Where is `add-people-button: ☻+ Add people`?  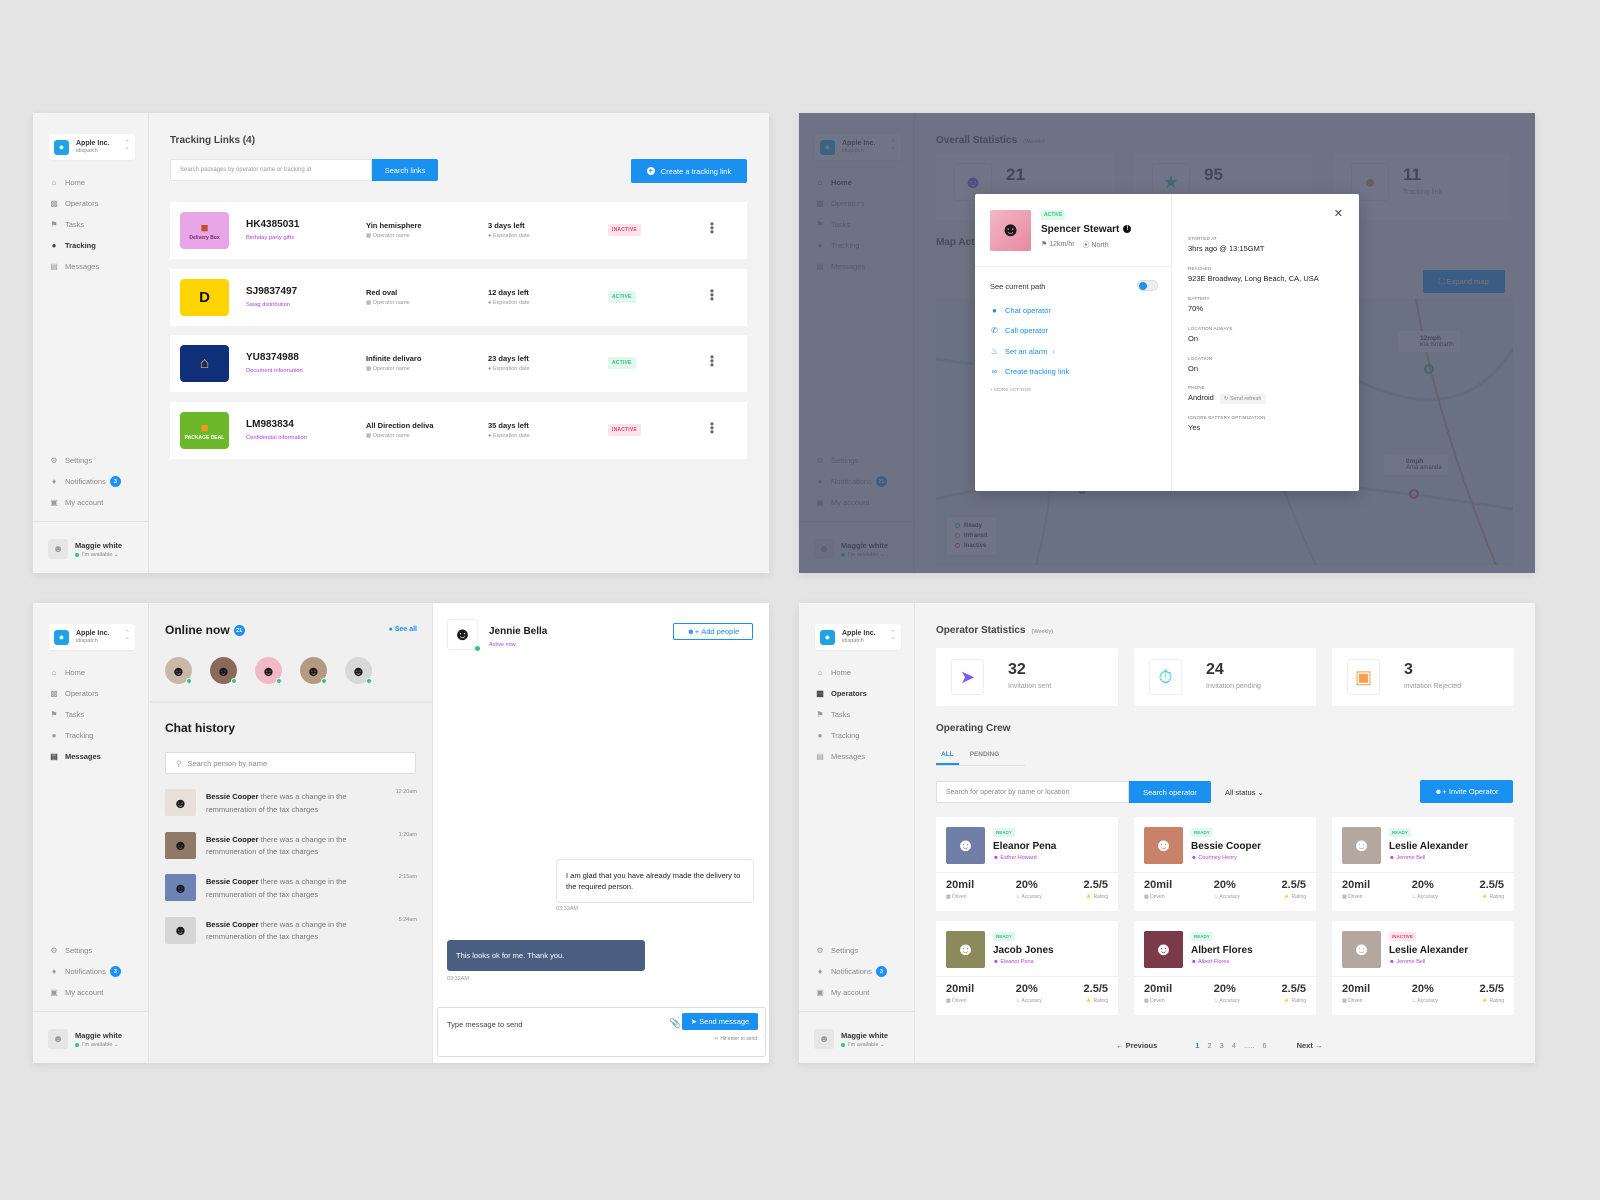 add-people-button: ☻+ Add people is located at coordinates (713, 631).